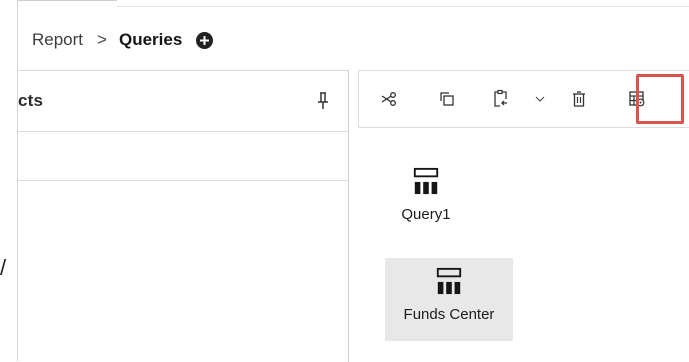 The width and height of the screenshot is (689, 362). I want to click on query-label: Query1, so click(426, 214).